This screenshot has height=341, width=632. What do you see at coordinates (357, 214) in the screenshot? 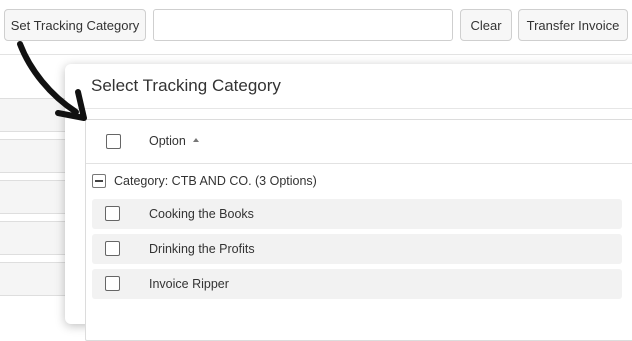
I see `option-row: Cooking the Books` at bounding box center [357, 214].